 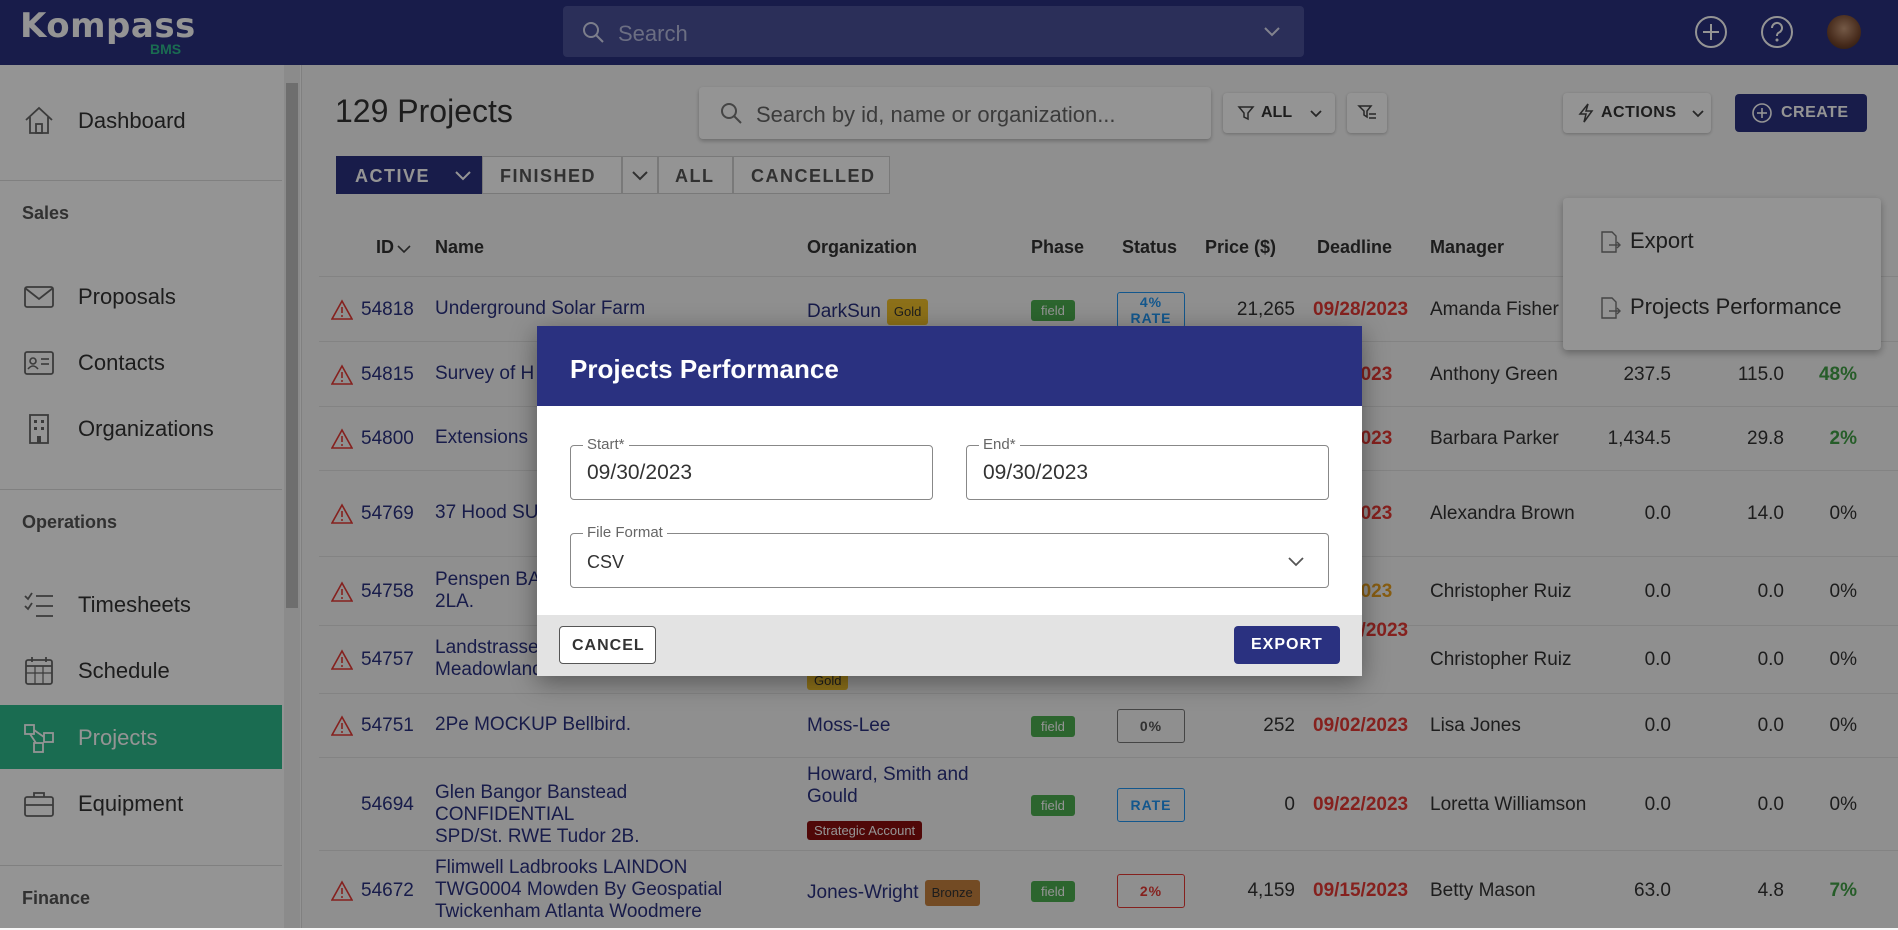 I want to click on dialog-footer: CANCEL EXPORT, so click(x=949, y=645).